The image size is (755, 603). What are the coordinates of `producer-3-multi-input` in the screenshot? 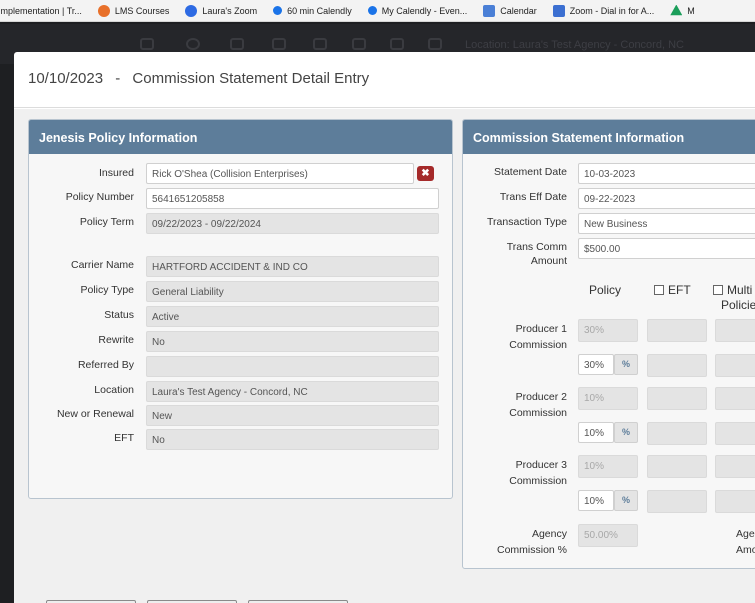 It's located at (735, 501).